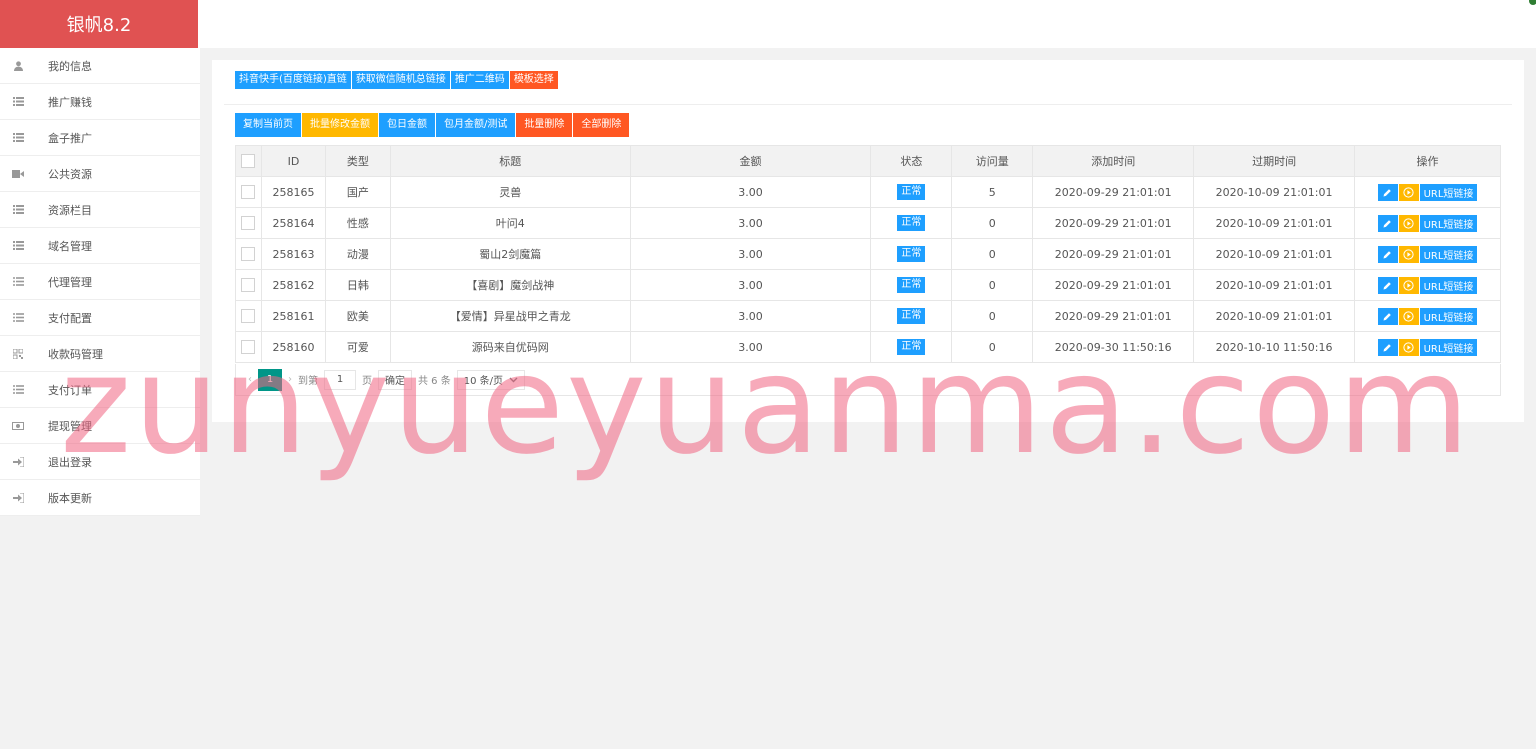  I want to click on page-input: 1, so click(340, 379).